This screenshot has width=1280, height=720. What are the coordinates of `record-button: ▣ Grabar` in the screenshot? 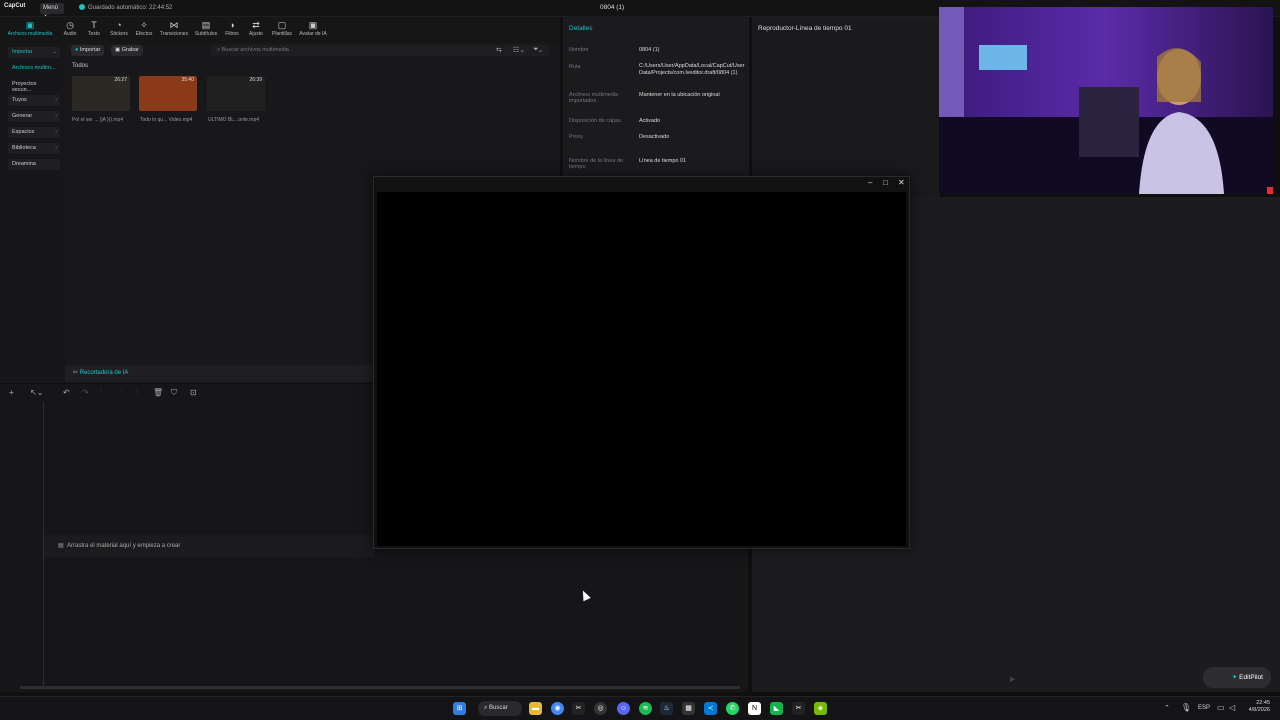 It's located at (127, 50).